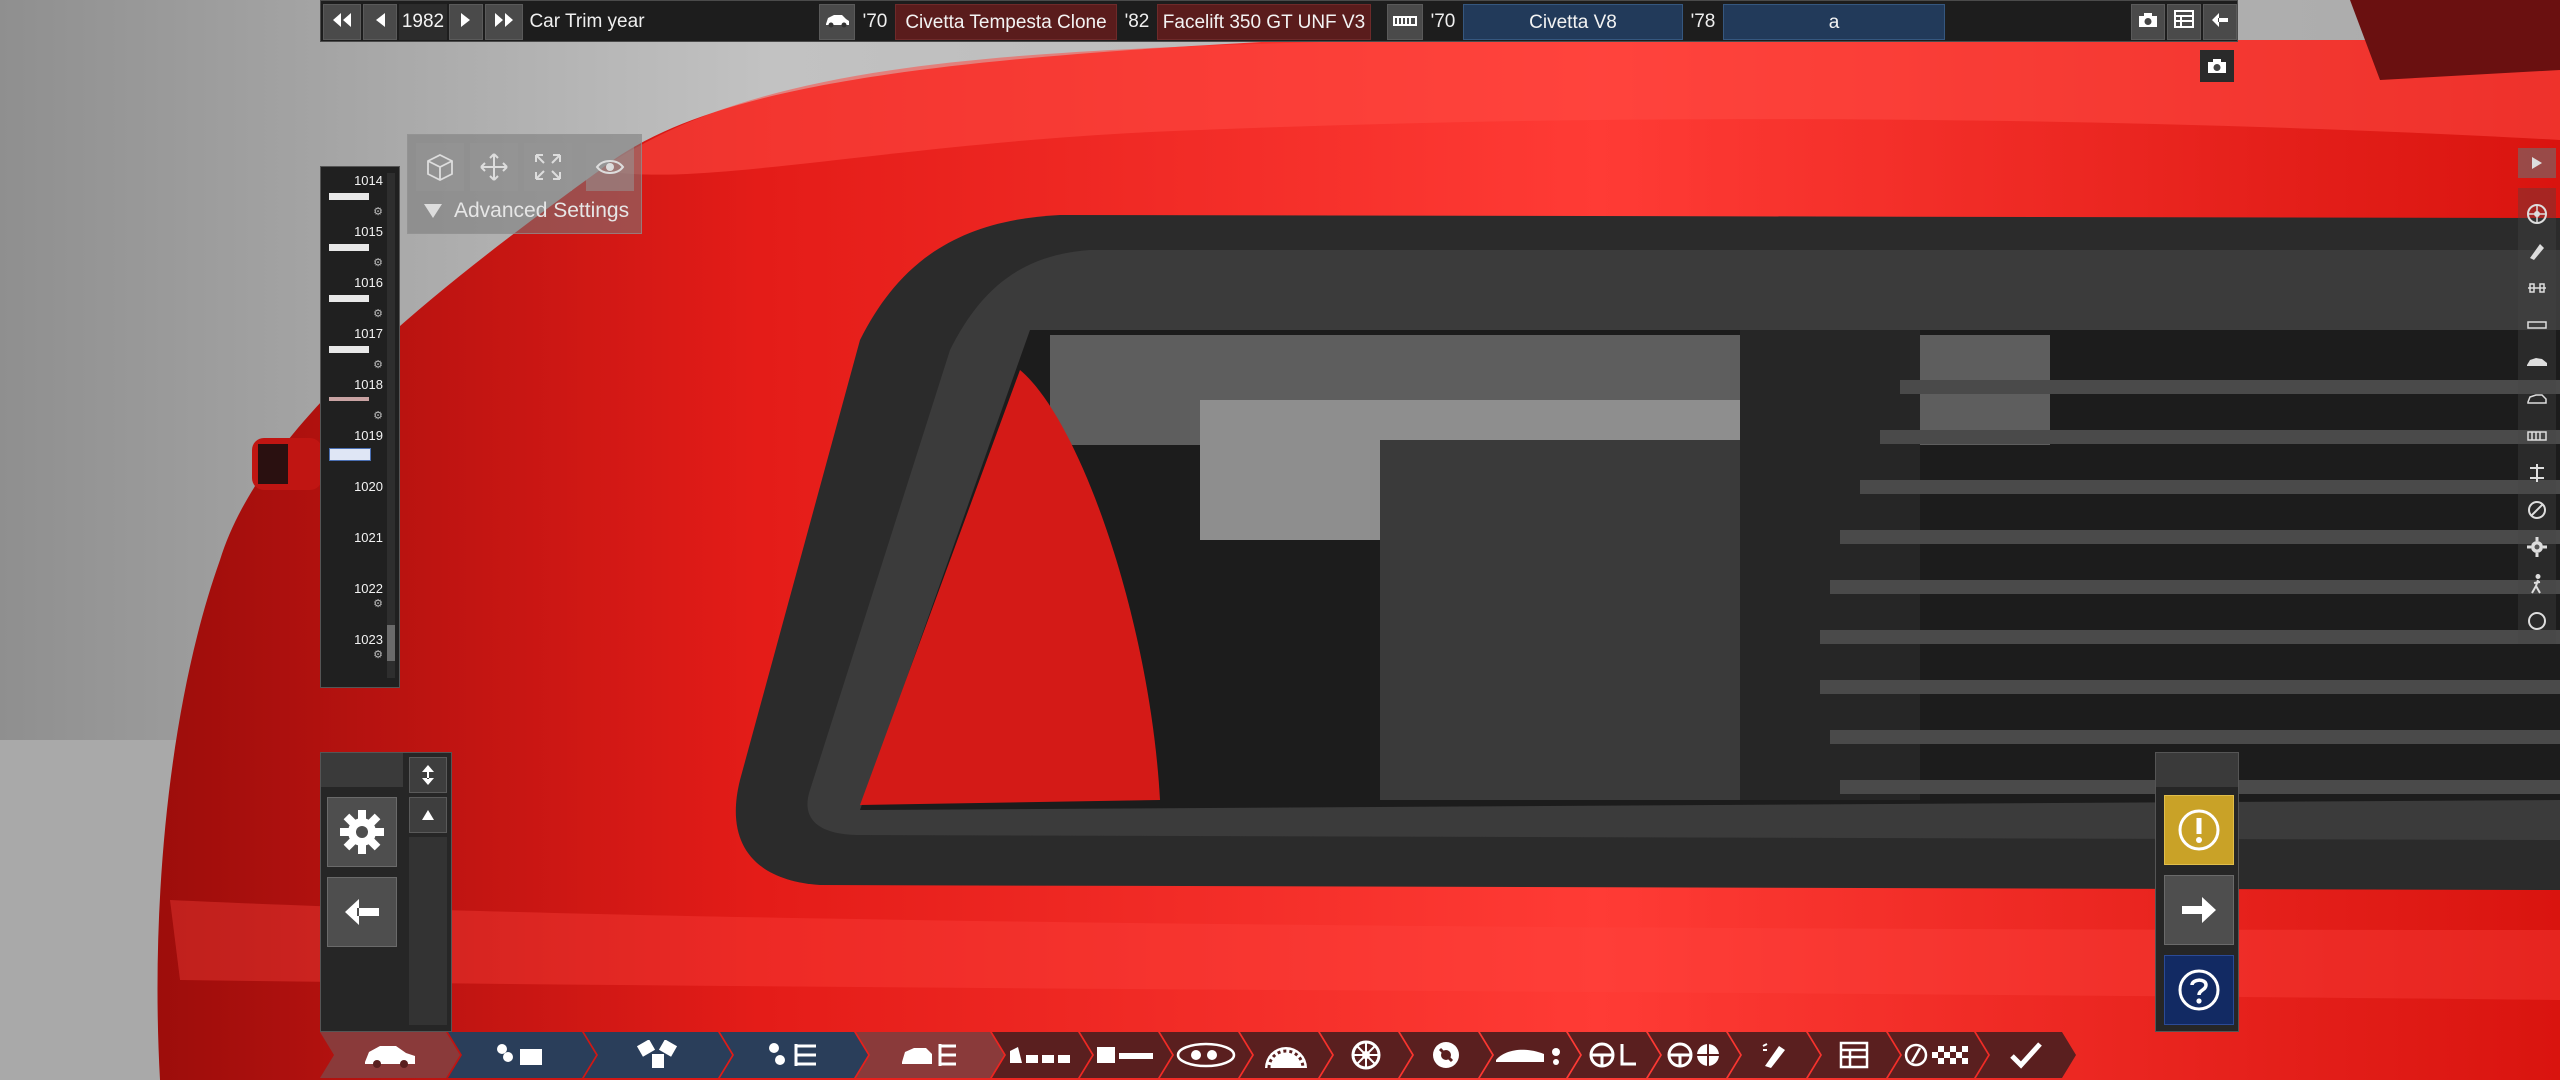 The height and width of the screenshot is (1080, 2560). I want to click on trim-year: '82, so click(1137, 21).